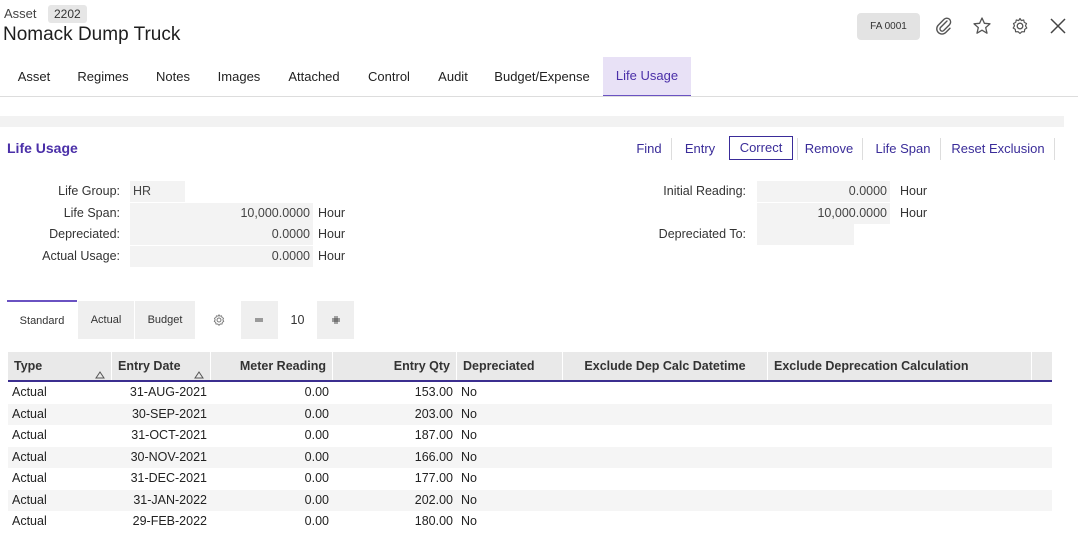 This screenshot has height=538, width=1078. I want to click on tab-attached: Attached, so click(314, 76).